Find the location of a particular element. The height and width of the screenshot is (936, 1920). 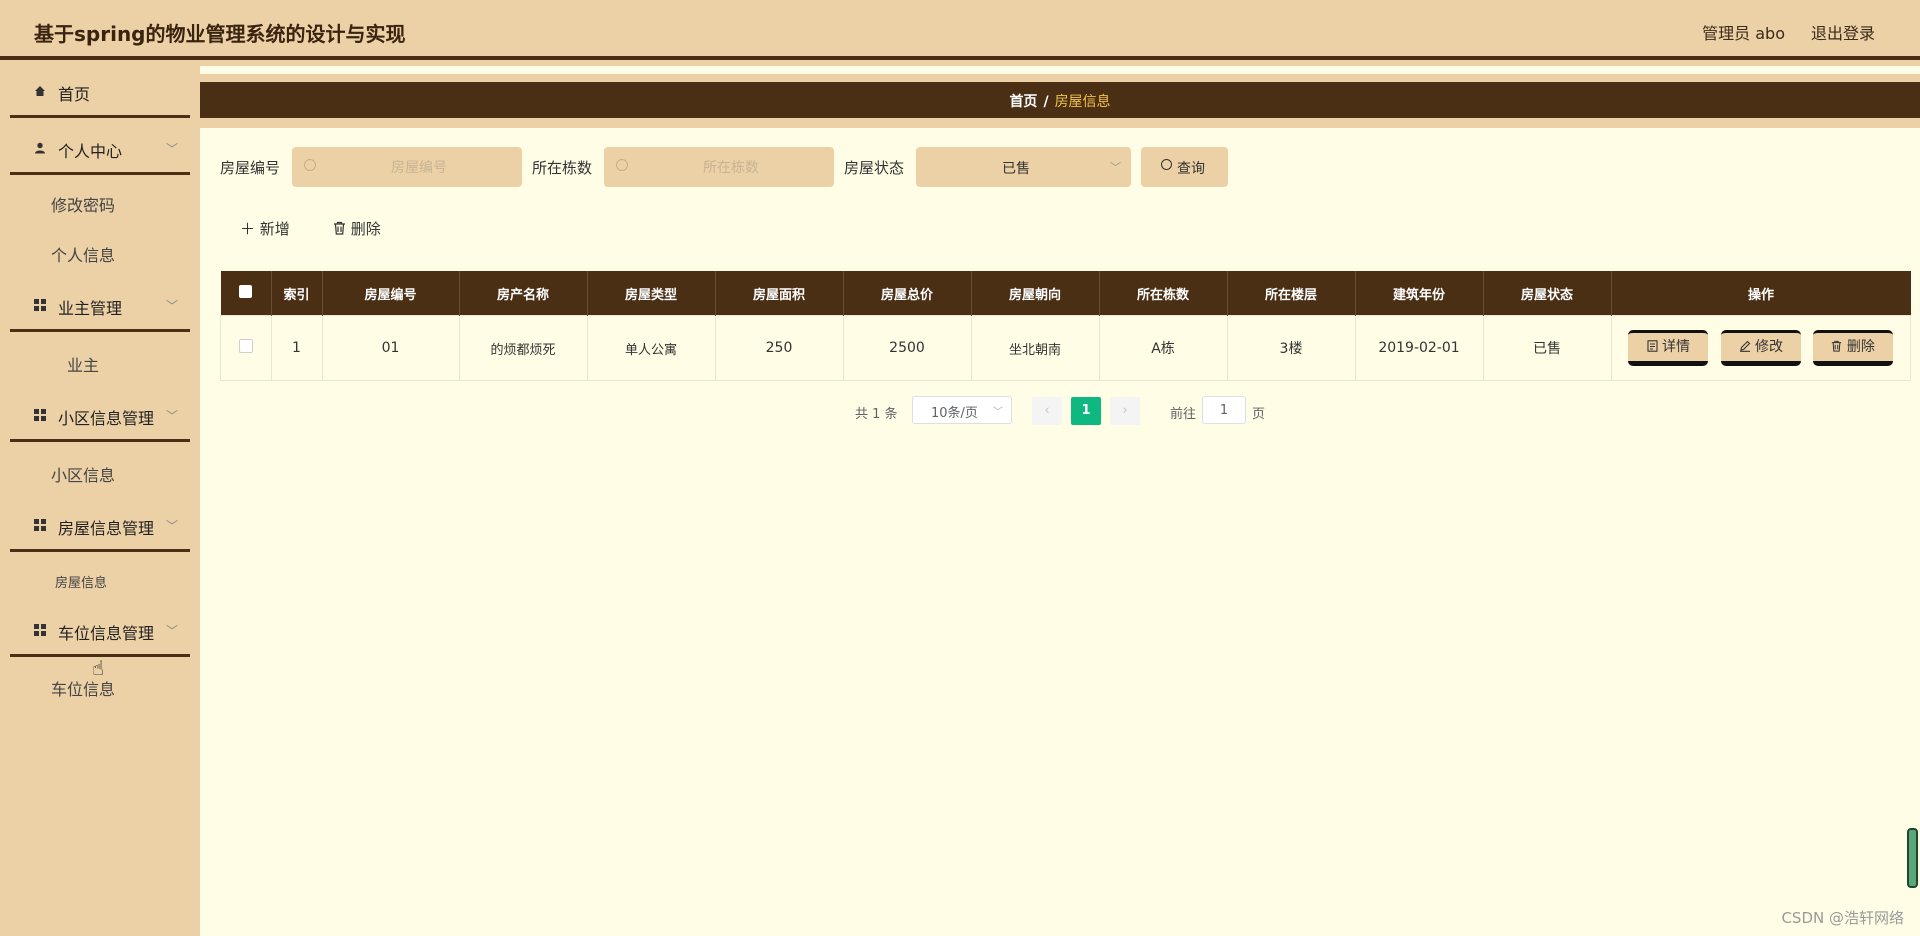

sidebar-item-label: 房屋信息管理 is located at coordinates (106, 528).